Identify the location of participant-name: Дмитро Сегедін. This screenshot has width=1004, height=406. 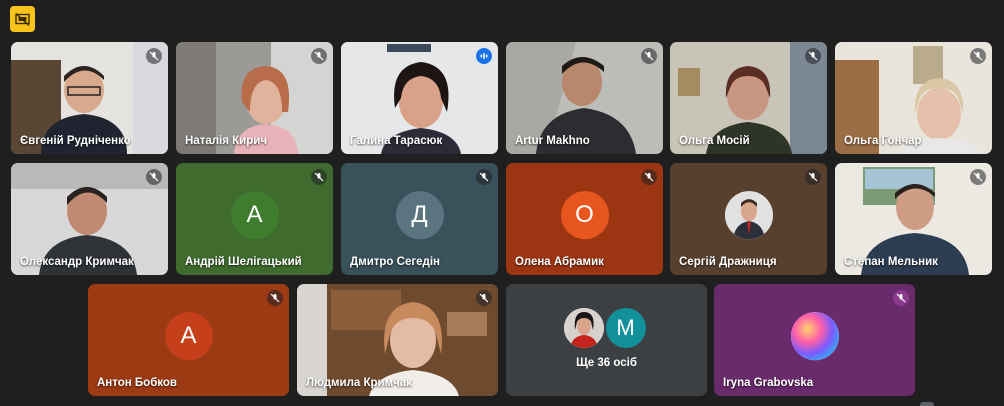
(395, 262).